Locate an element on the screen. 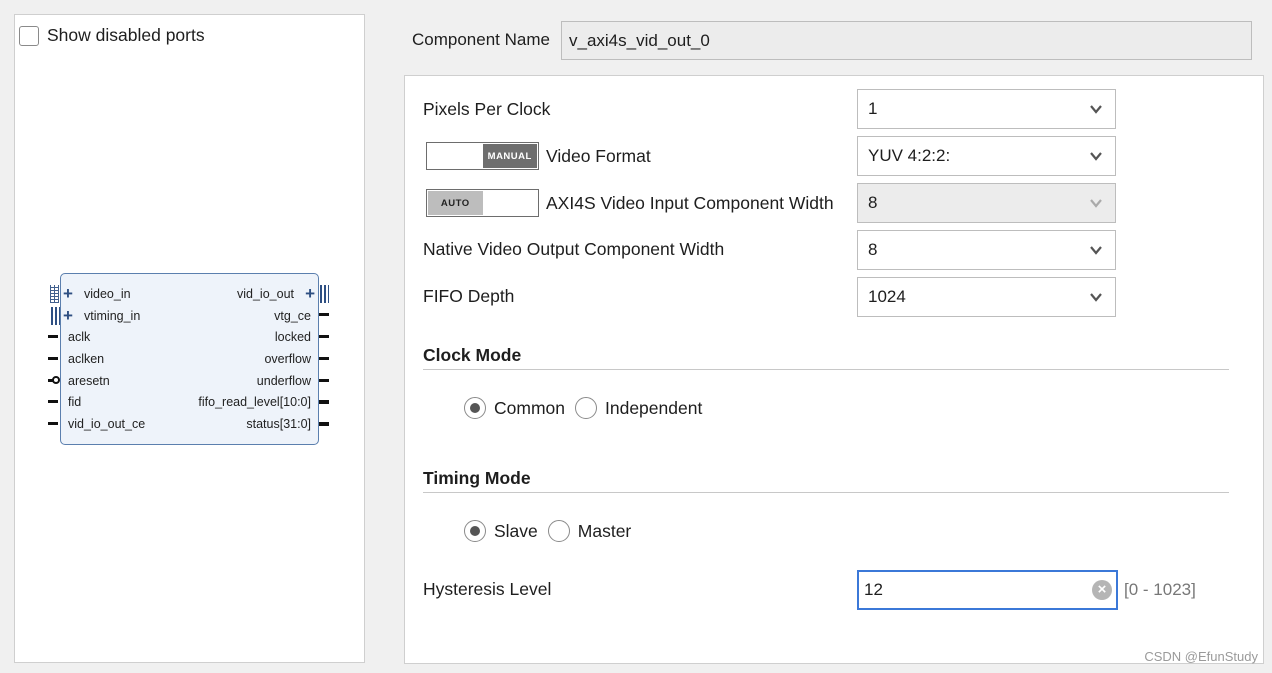  timing-mode-master-option: Master is located at coordinates (589, 531).